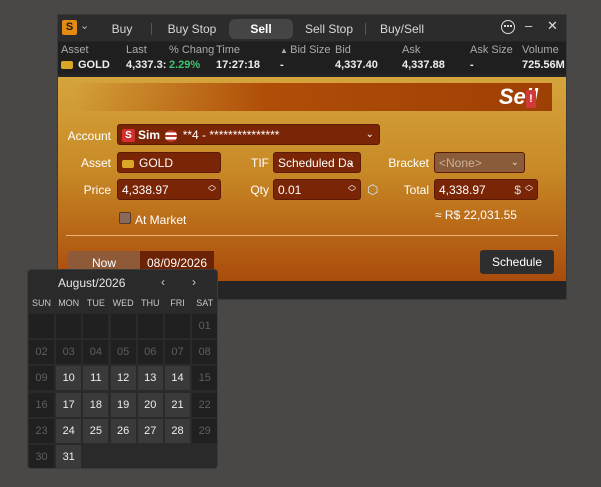 This screenshot has height=487, width=601. I want to click on qty-value: 0.01, so click(290, 190).